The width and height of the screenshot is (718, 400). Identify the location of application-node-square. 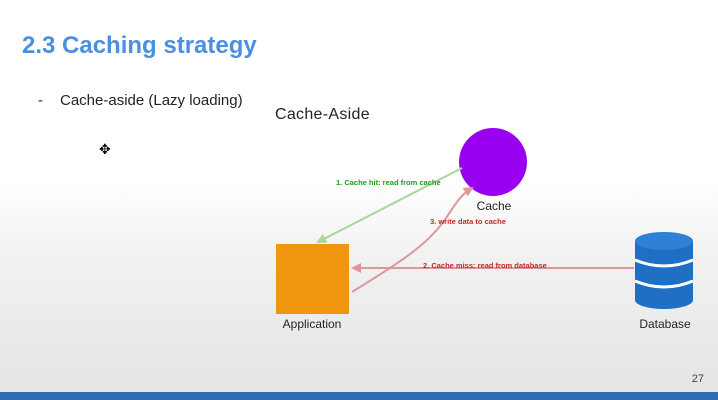
(312, 279).